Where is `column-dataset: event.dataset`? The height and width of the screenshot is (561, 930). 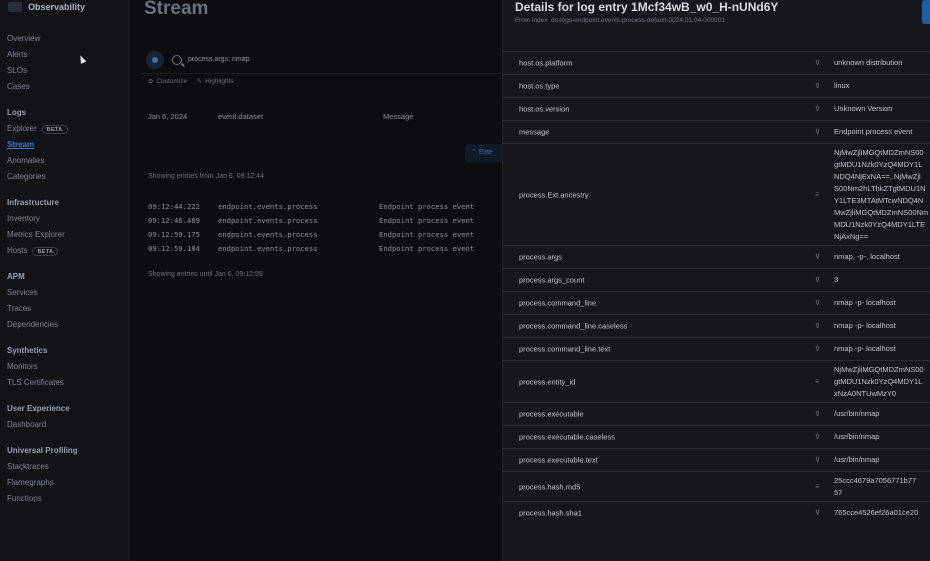
column-dataset: event.dataset is located at coordinates (241, 116).